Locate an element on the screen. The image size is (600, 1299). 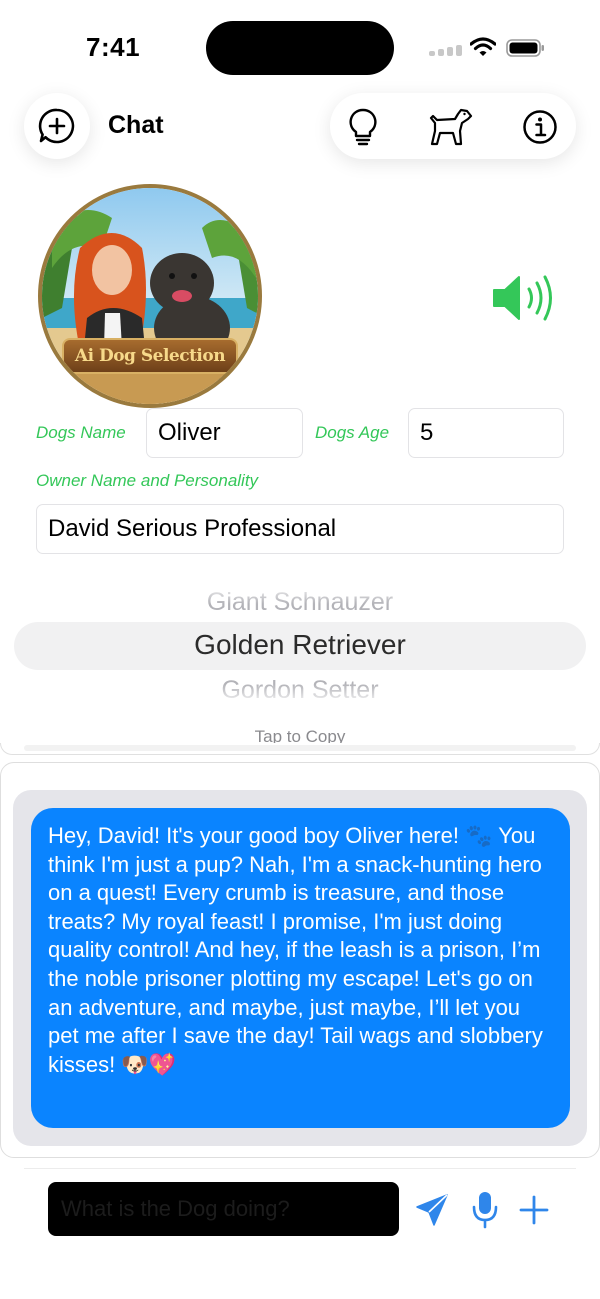
send-button is located at coordinates (432, 1210).